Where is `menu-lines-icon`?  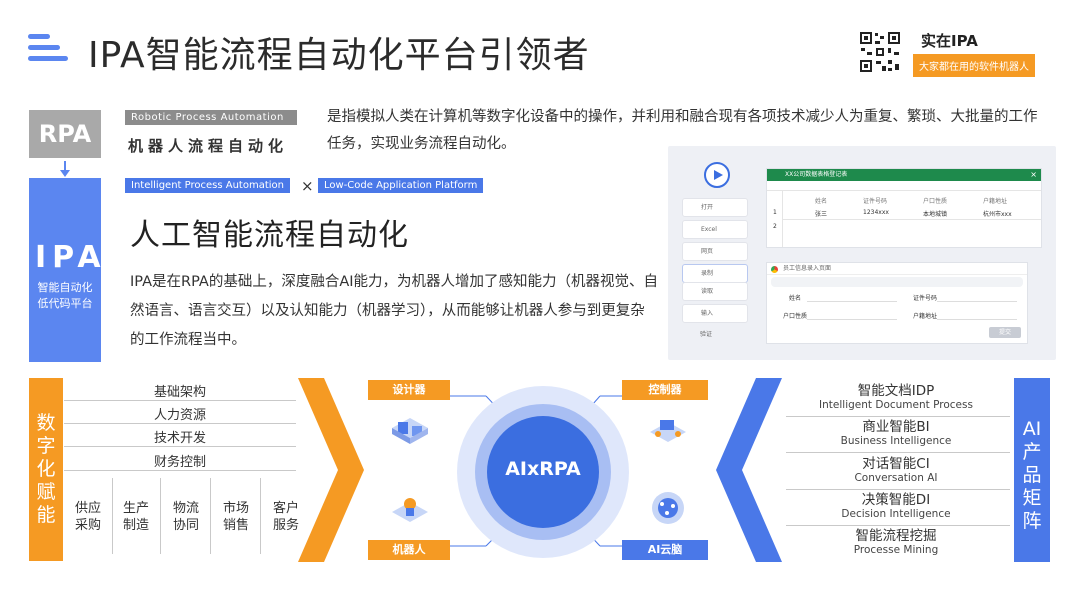 menu-lines-icon is located at coordinates (48, 49).